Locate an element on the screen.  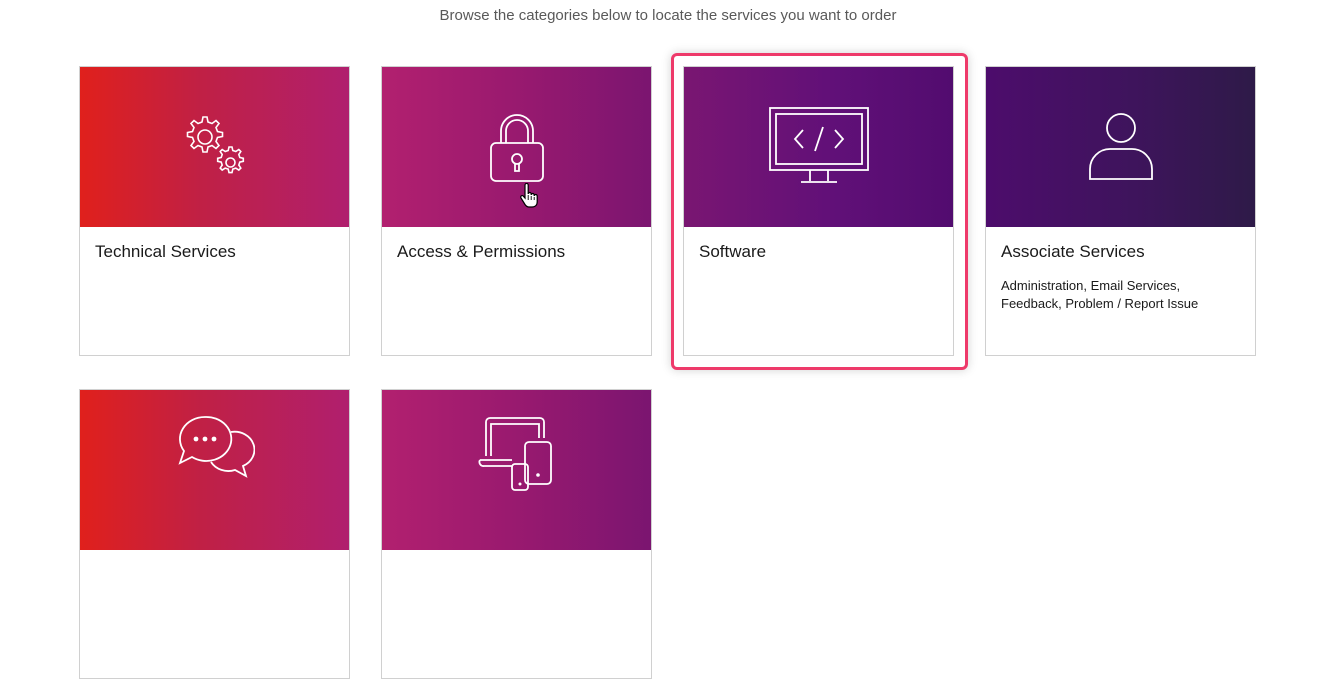
category-title: Technical Services is located at coordinates (165, 251).